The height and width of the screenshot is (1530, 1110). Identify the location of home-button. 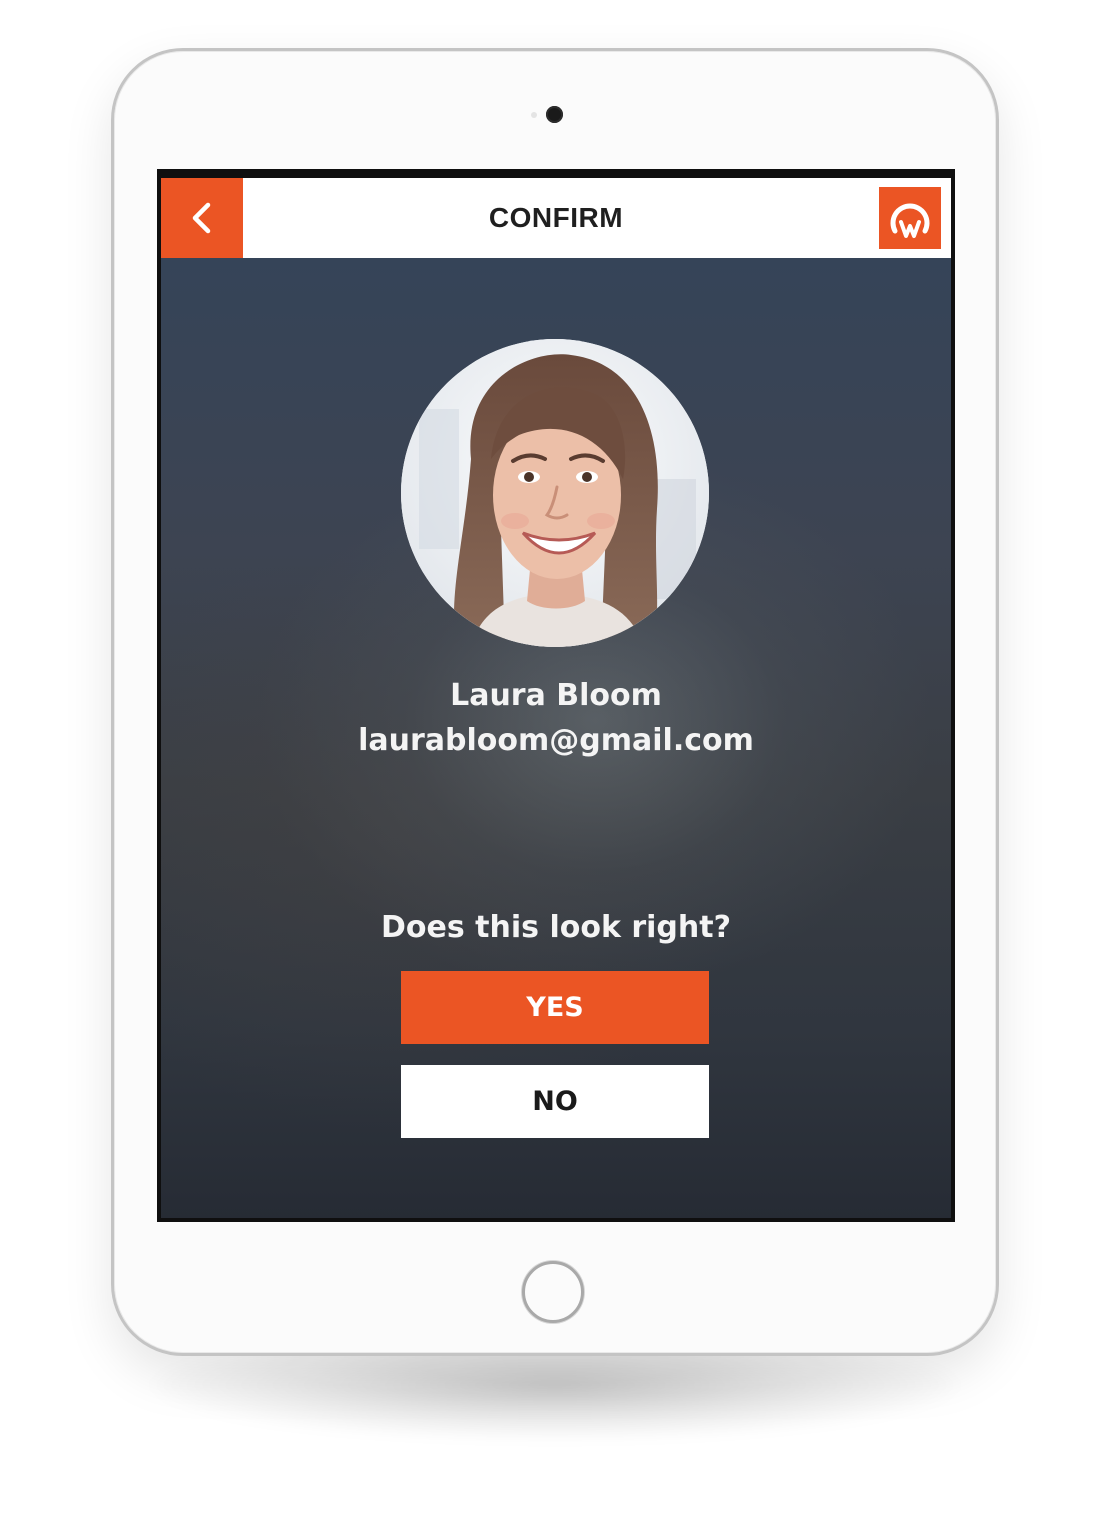
(553, 1292).